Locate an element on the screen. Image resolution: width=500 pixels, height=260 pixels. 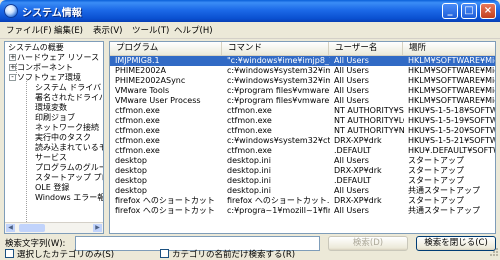
menu-view: 表示(V) is located at coordinates (107, 30).